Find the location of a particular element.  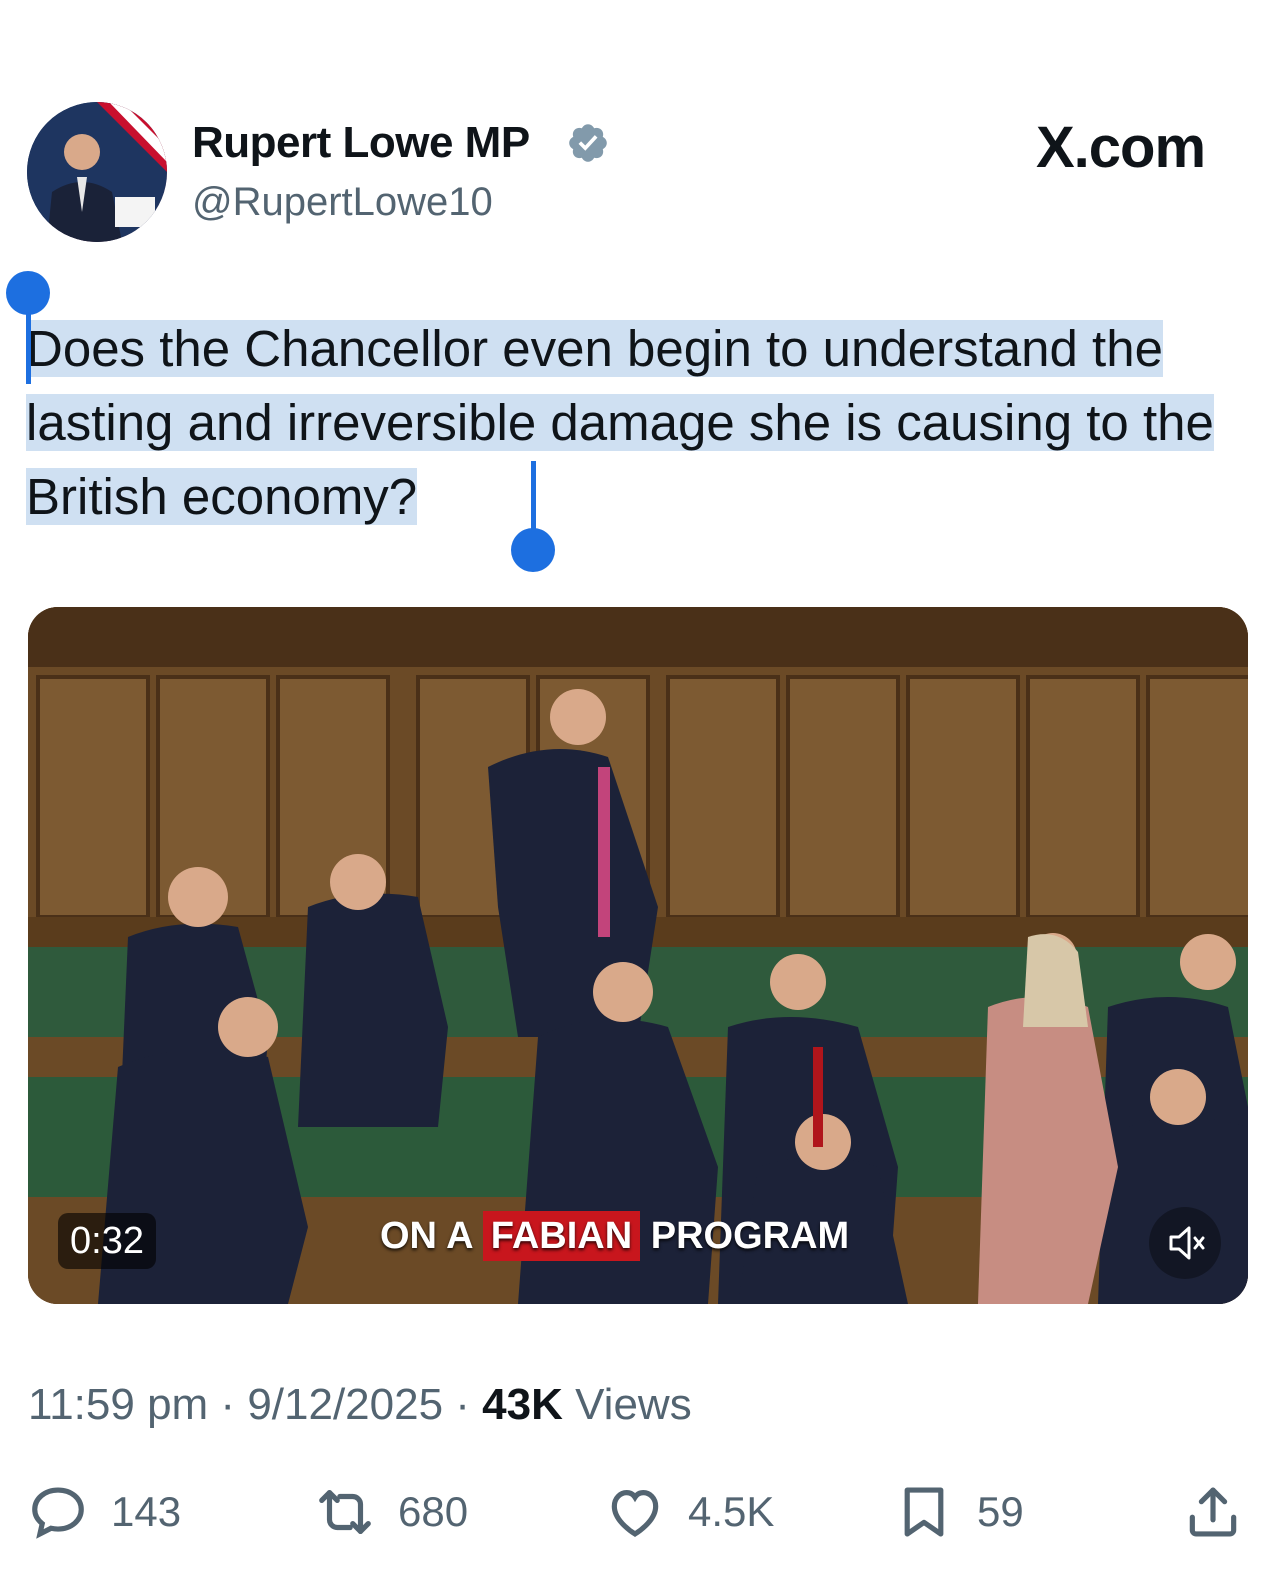

avatar-image is located at coordinates (97, 172).